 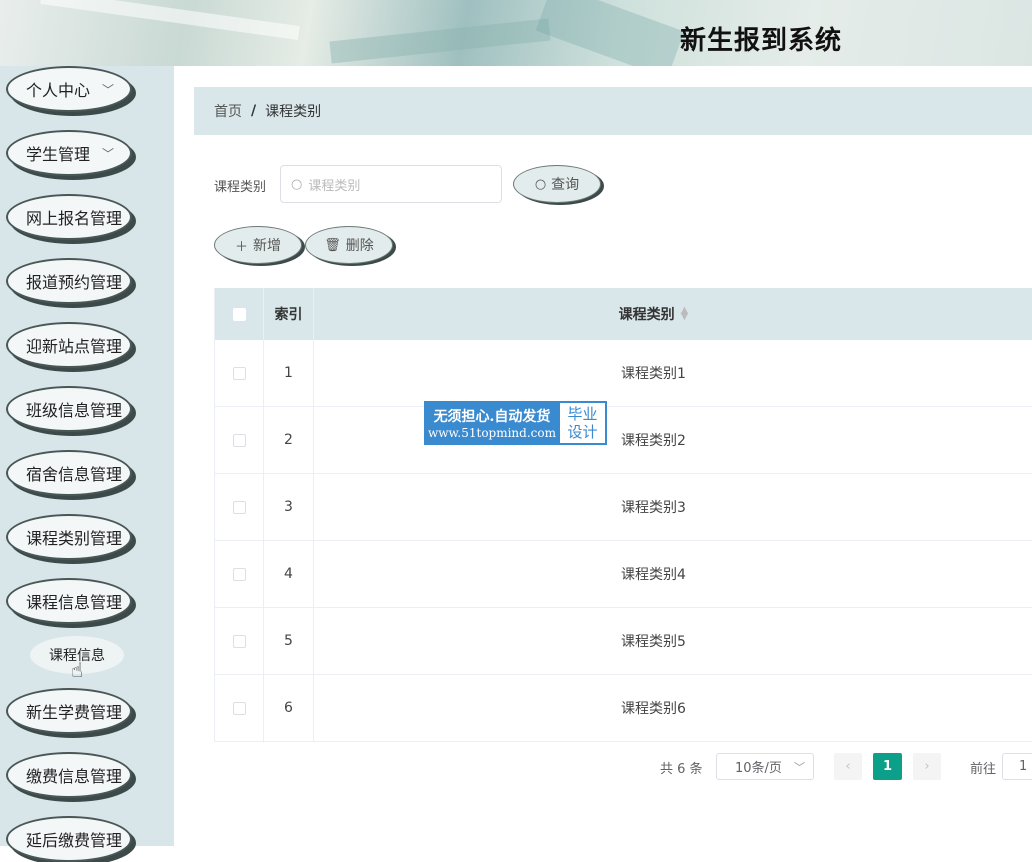 What do you see at coordinates (228, 111) in the screenshot?
I see `breadcrumb-home: 首页` at bounding box center [228, 111].